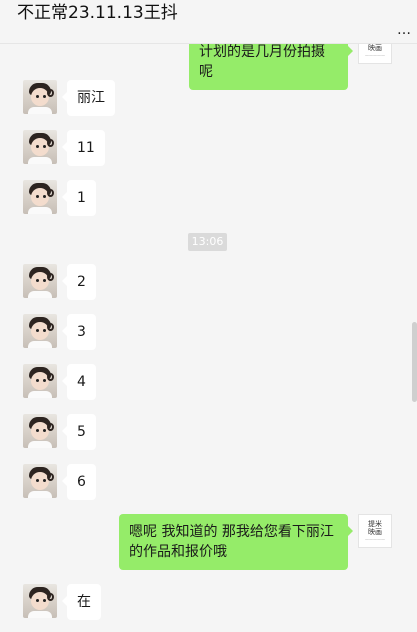 The height and width of the screenshot is (632, 417). Describe the element at coordinates (262, 62) in the screenshot. I see `message-text: 计划的是几月份拍摄呢` at that location.